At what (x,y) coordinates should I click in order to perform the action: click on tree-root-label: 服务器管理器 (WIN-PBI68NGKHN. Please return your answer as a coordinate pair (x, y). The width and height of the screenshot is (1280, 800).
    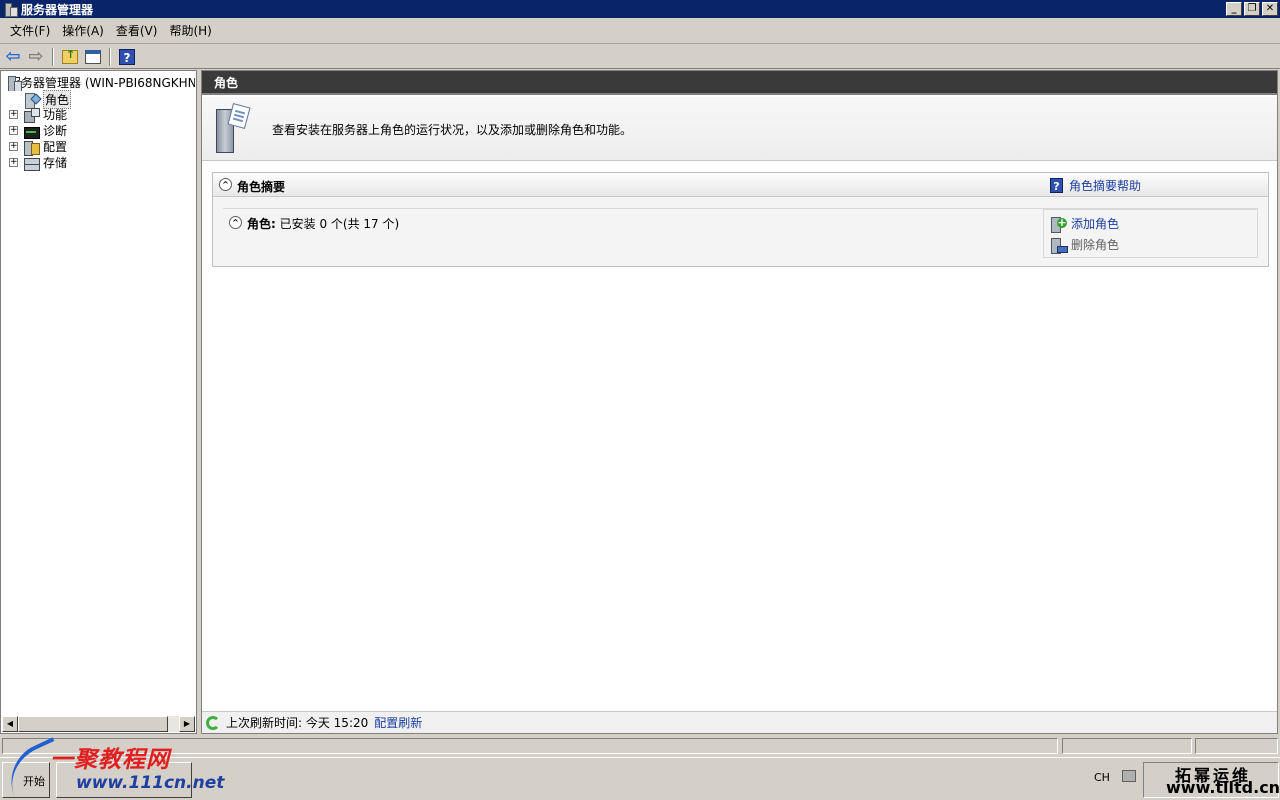
    Looking at the image, I should click on (102, 83).